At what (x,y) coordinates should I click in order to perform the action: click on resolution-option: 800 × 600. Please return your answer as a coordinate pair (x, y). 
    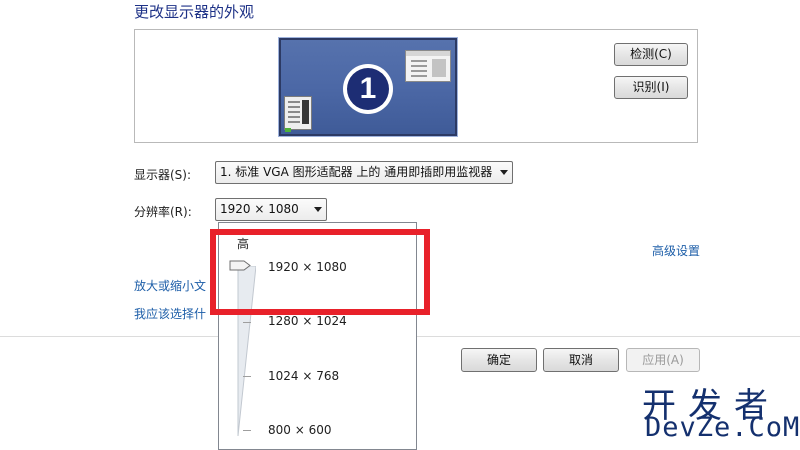
    Looking at the image, I should click on (300, 430).